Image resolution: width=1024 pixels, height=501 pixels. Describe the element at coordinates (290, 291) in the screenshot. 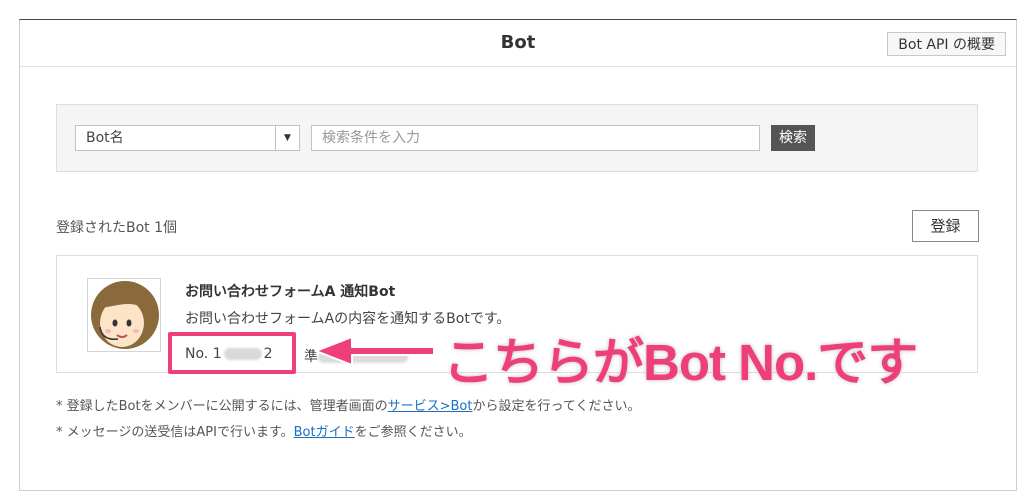

I see `bot-name: お問い合わせフォームA 通知Bot` at that location.